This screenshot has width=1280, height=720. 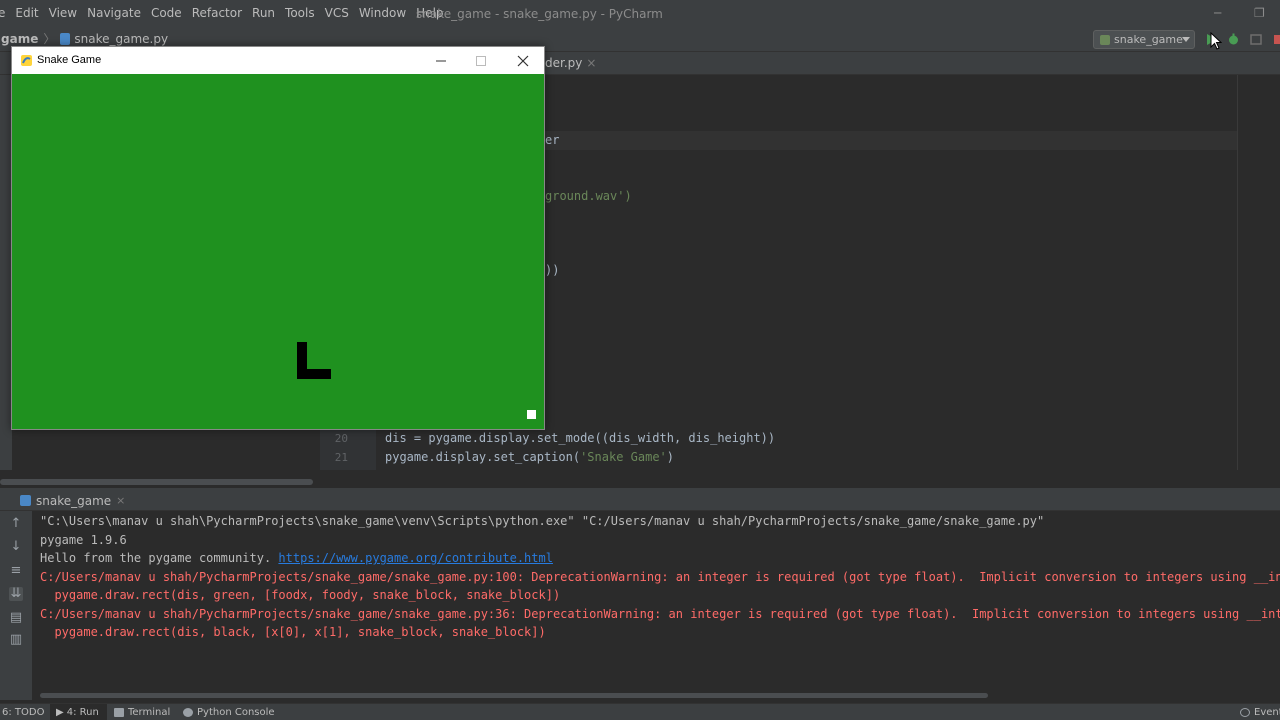 What do you see at coordinates (341, 457) in the screenshot?
I see `line-number: 21` at bounding box center [341, 457].